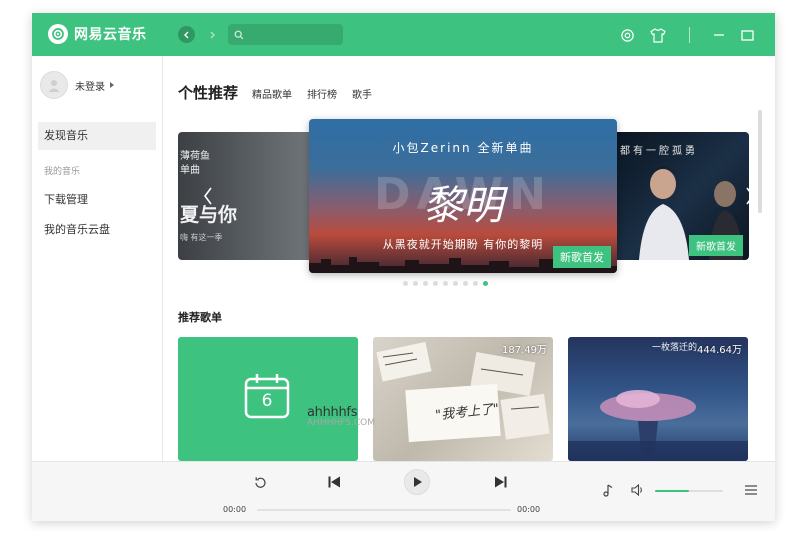 The image size is (800, 533). What do you see at coordinates (675, 348) in the screenshot?
I see `playlist-caption: 一枚落迁的` at bounding box center [675, 348].